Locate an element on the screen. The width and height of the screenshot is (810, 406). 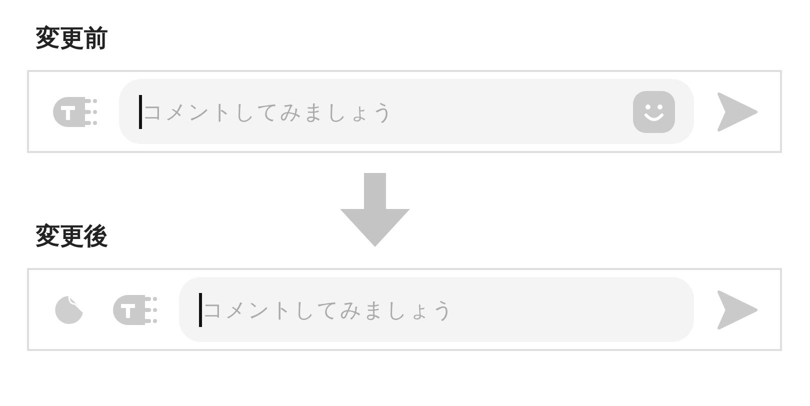
section-heading: 変更後 is located at coordinates (72, 236).